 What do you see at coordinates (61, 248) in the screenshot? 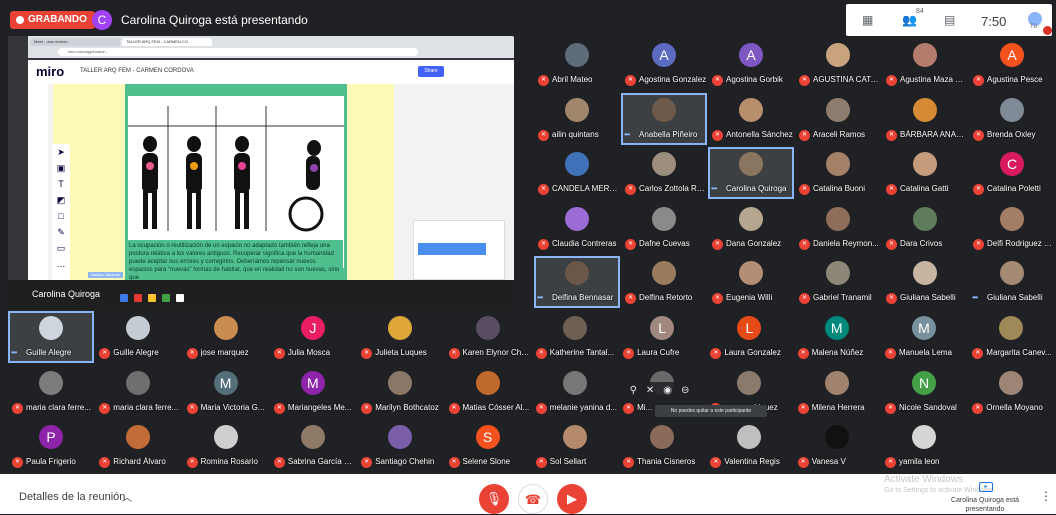
I see `comment-tool-icon: ▭` at bounding box center [61, 248].